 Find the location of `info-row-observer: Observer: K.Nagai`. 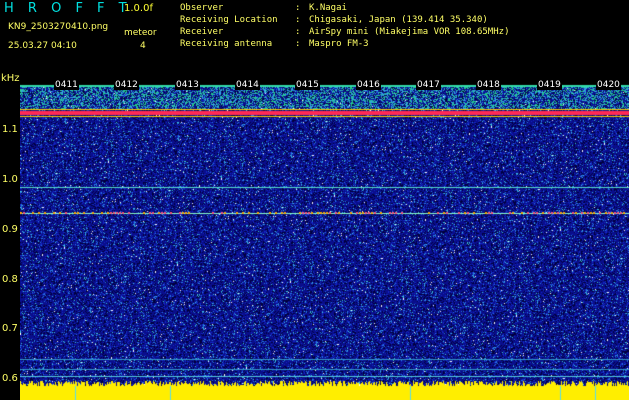

info-row-observer: Observer: K.Nagai is located at coordinates (263, 8).